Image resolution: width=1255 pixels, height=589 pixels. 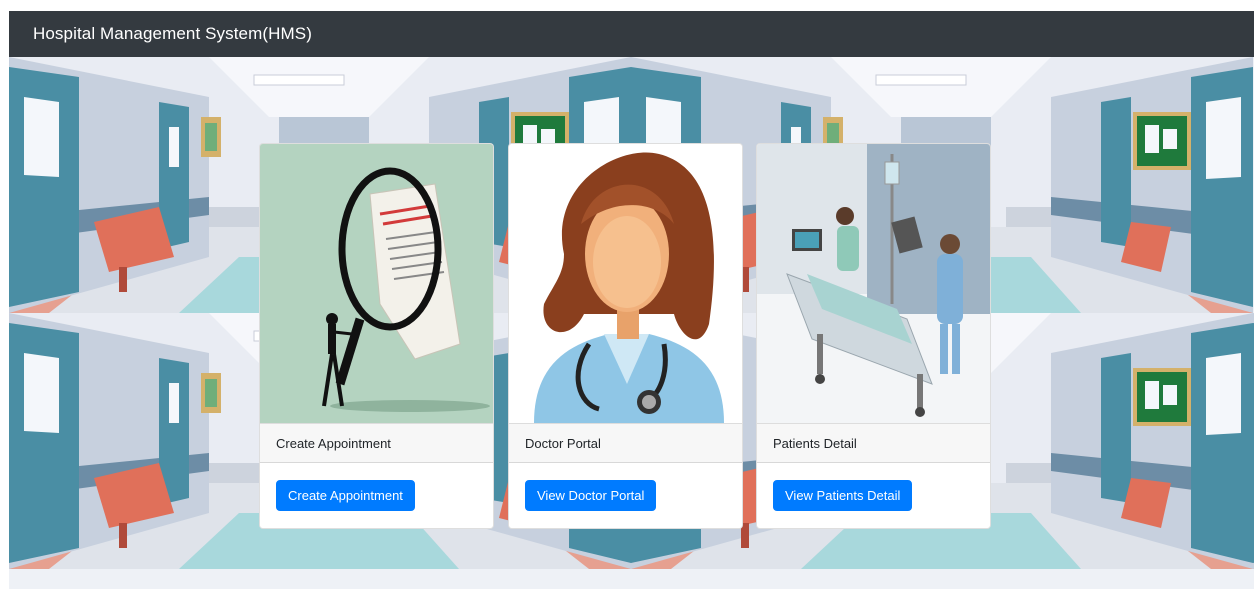 I want to click on card-doctor-portal: Doctor Portal View Doctor Portal, so click(x=625, y=336).